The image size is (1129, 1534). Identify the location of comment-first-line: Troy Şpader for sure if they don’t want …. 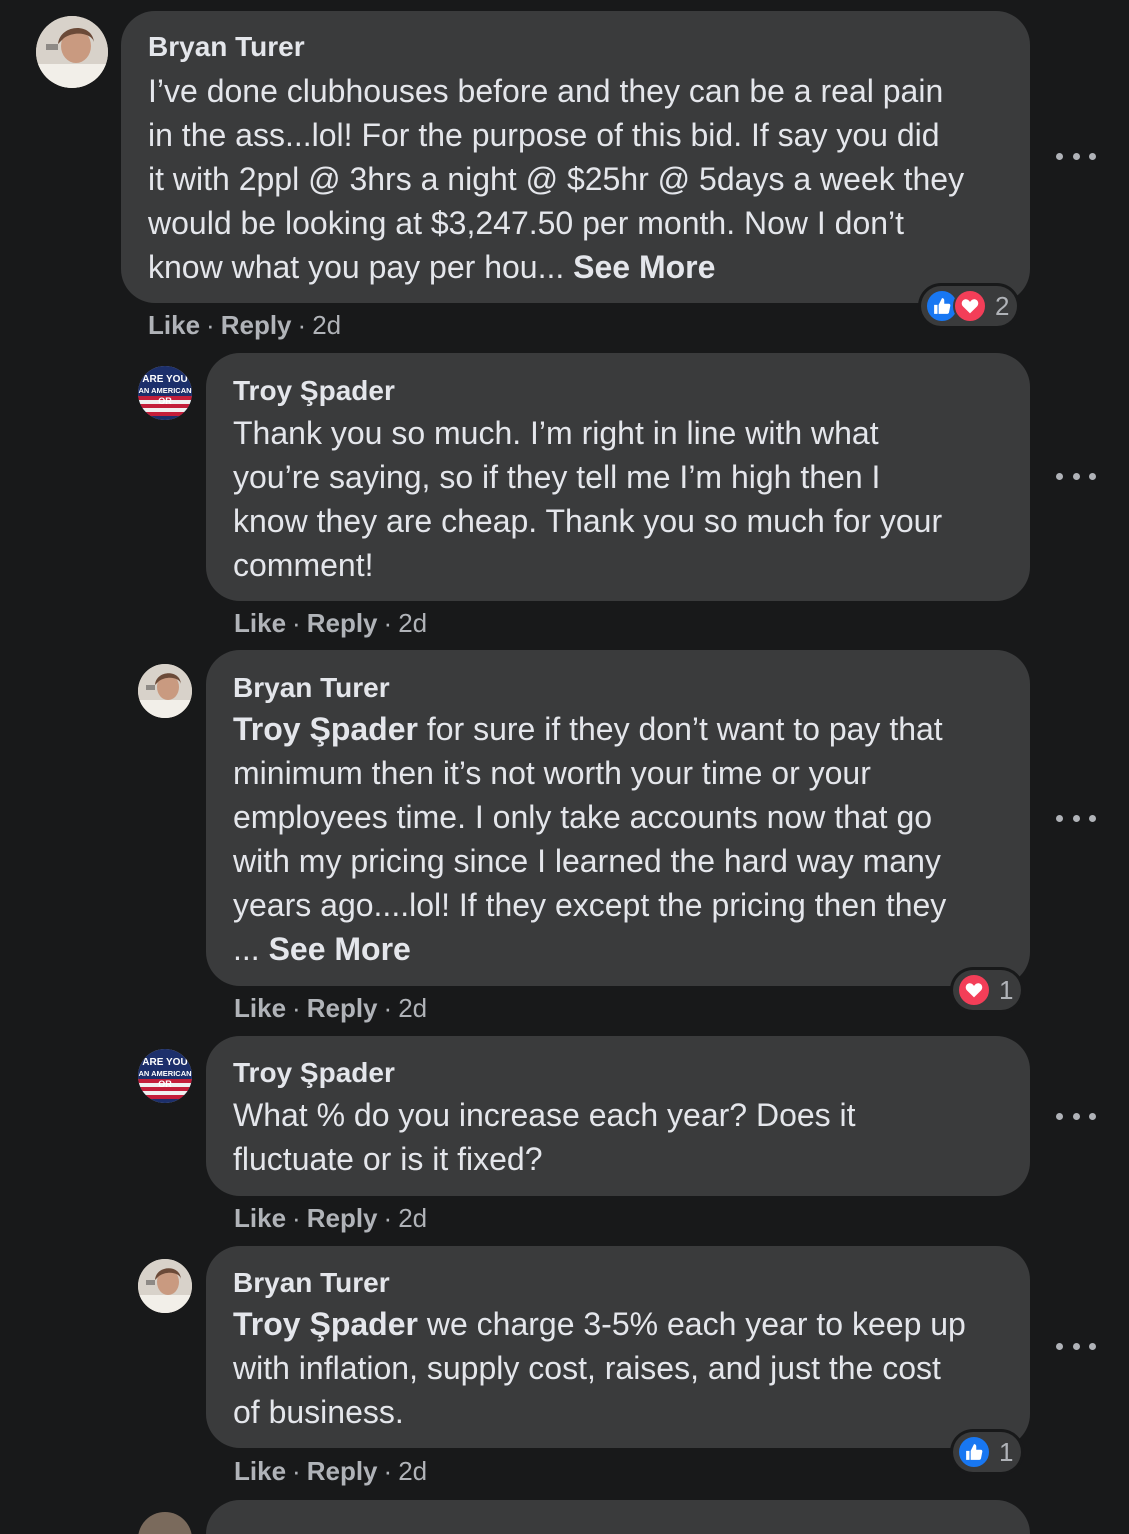
(589, 729).